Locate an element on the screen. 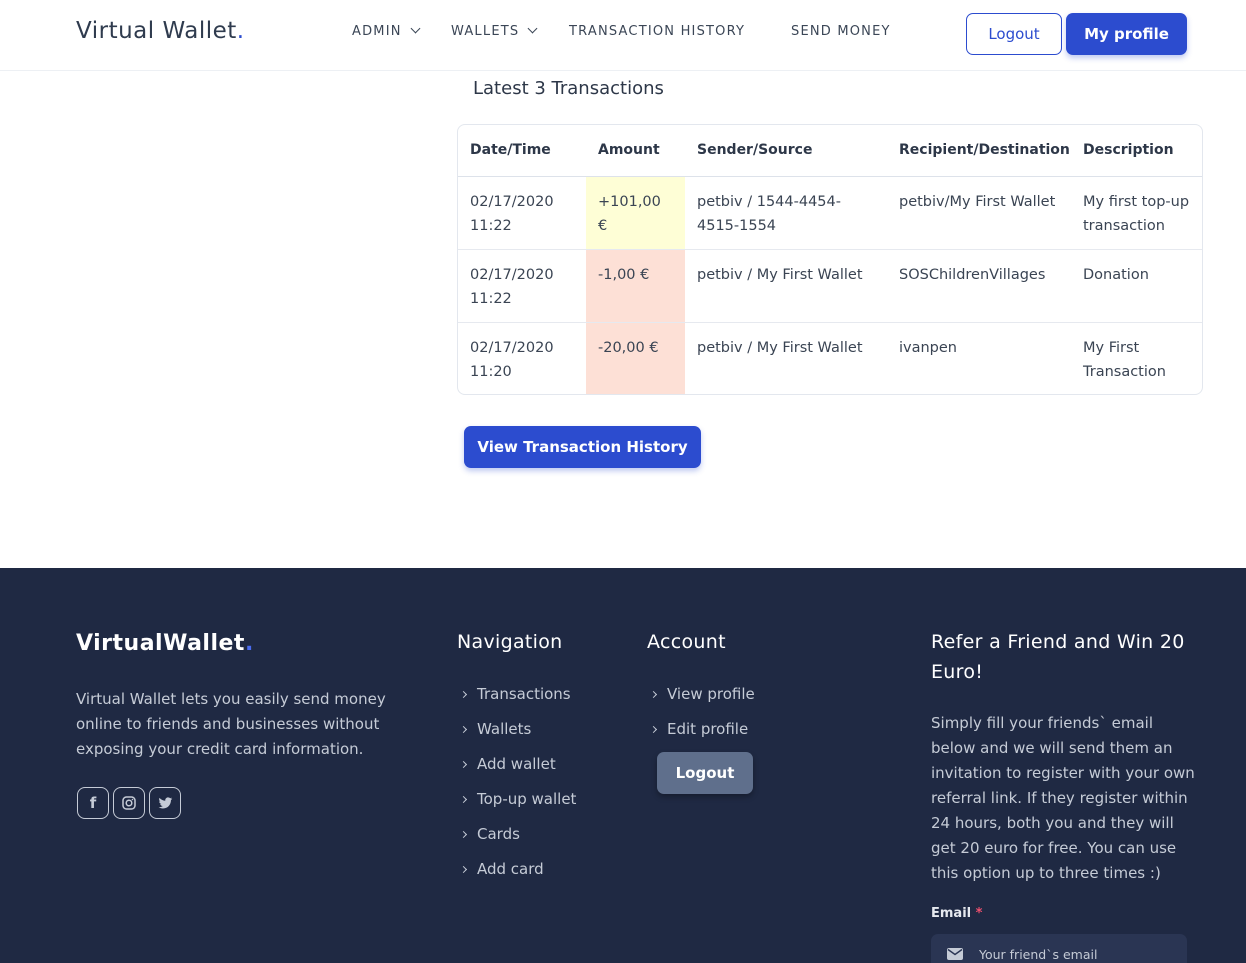 This screenshot has height=963, width=1246. column-header-amount: Amount is located at coordinates (635, 151).